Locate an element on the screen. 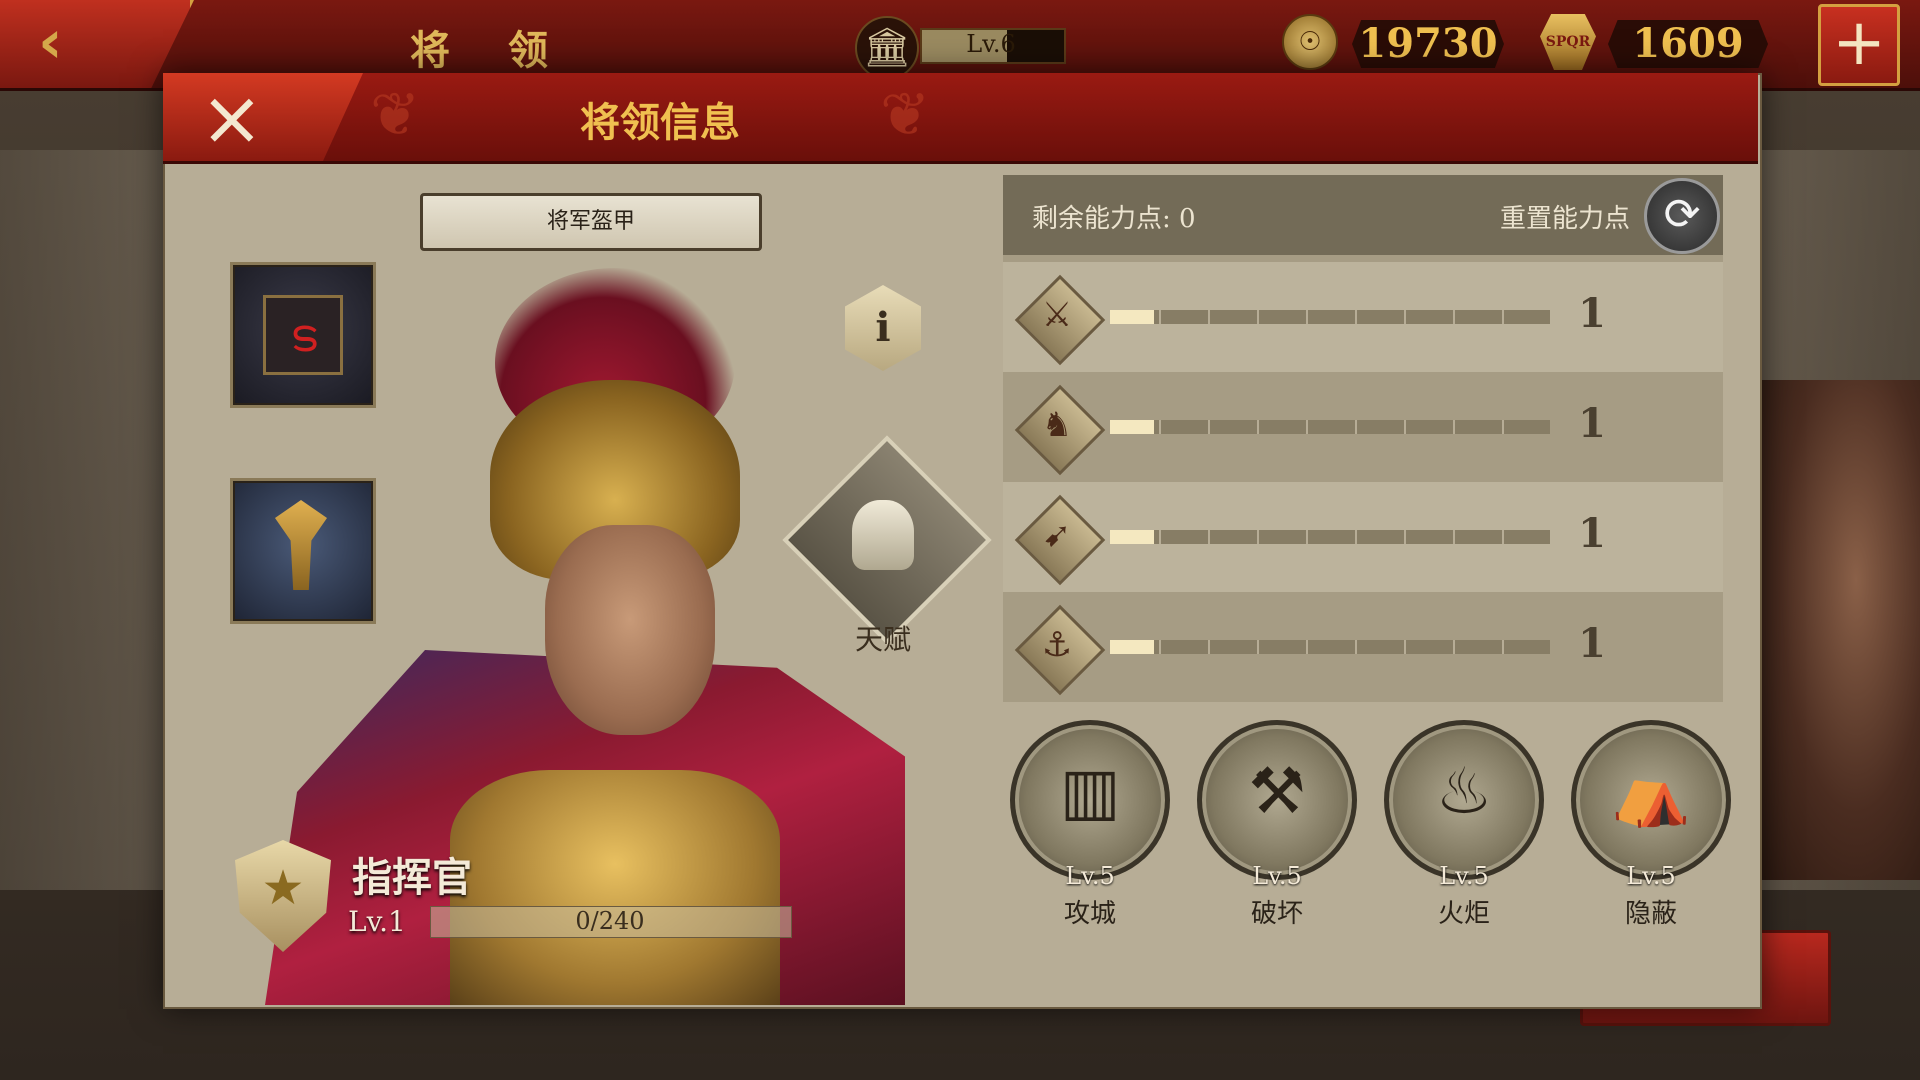 The image size is (1920, 1080). coin-count: 19730 is located at coordinates (1428, 43).